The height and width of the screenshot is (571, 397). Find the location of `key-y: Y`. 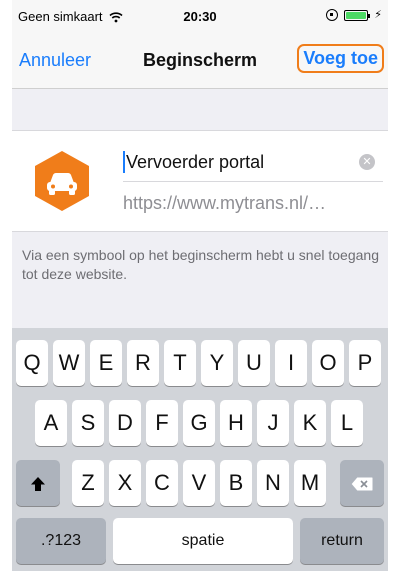

key-y: Y is located at coordinates (217, 363).